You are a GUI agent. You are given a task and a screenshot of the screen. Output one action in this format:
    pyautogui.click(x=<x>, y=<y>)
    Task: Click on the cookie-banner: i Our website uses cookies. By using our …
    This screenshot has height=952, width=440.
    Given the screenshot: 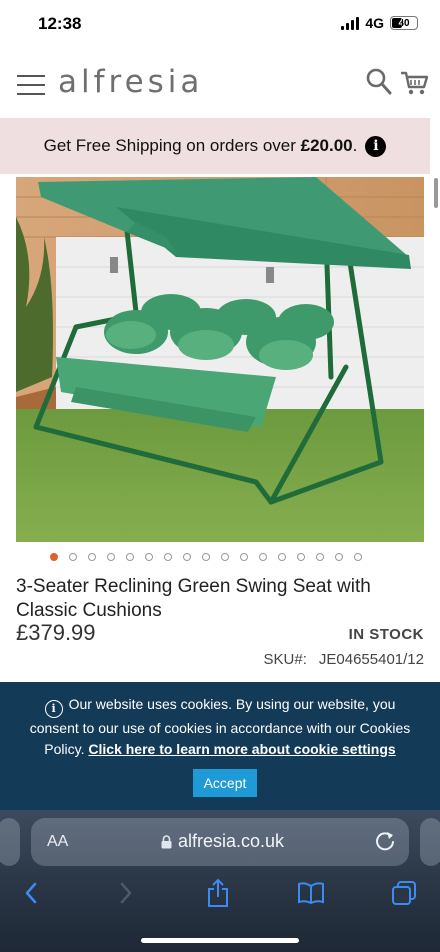 What is the action you would take?
    pyautogui.click(x=220, y=746)
    